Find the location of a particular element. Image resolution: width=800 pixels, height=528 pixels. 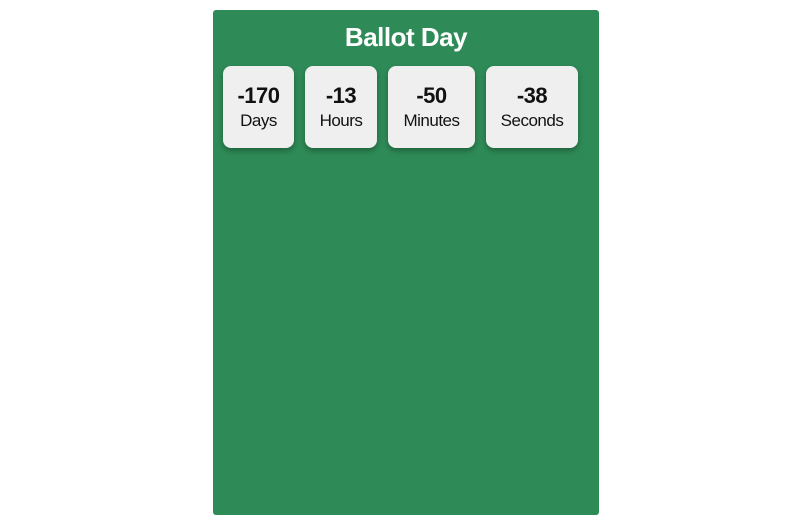

minutes-card: -50 Minutes is located at coordinates (431, 107).